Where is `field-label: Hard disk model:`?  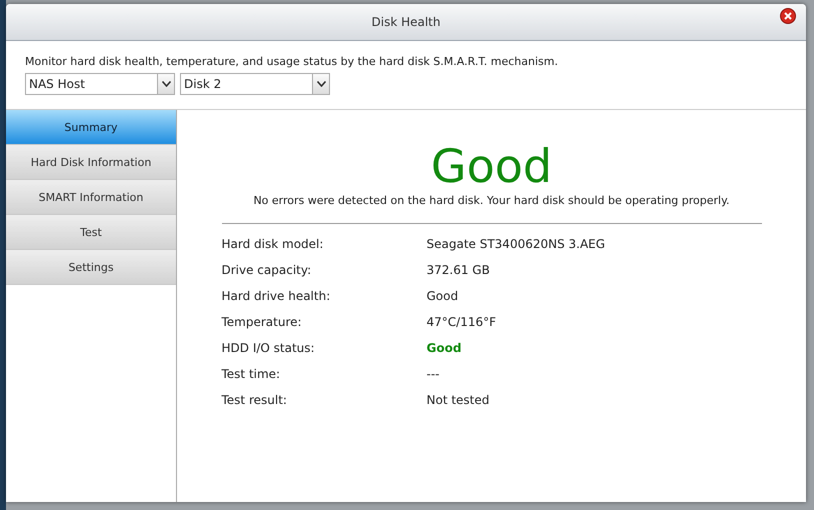 field-label: Hard disk model: is located at coordinates (273, 244).